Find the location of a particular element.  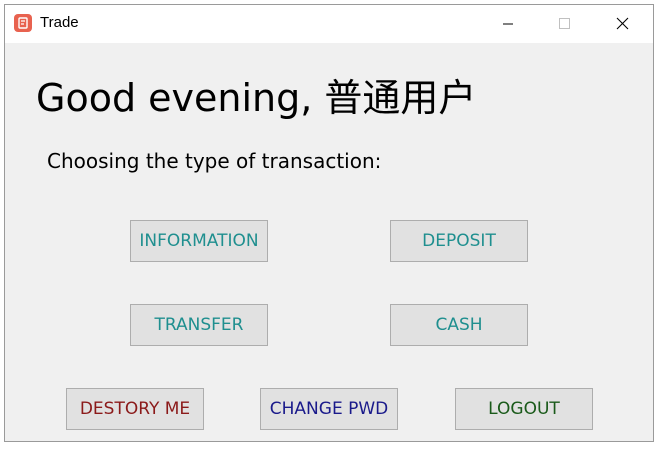

transaction-prompt: Choosing the type of transaction: is located at coordinates (214, 161).